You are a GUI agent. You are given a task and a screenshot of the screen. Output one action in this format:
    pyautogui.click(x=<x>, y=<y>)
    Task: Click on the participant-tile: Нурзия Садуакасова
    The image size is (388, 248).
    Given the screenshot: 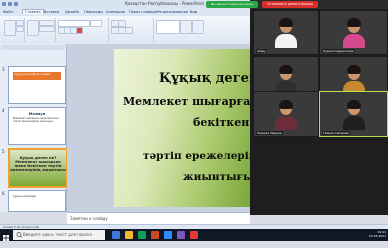 What is the action you would take?
    pyautogui.click(x=353, y=32)
    